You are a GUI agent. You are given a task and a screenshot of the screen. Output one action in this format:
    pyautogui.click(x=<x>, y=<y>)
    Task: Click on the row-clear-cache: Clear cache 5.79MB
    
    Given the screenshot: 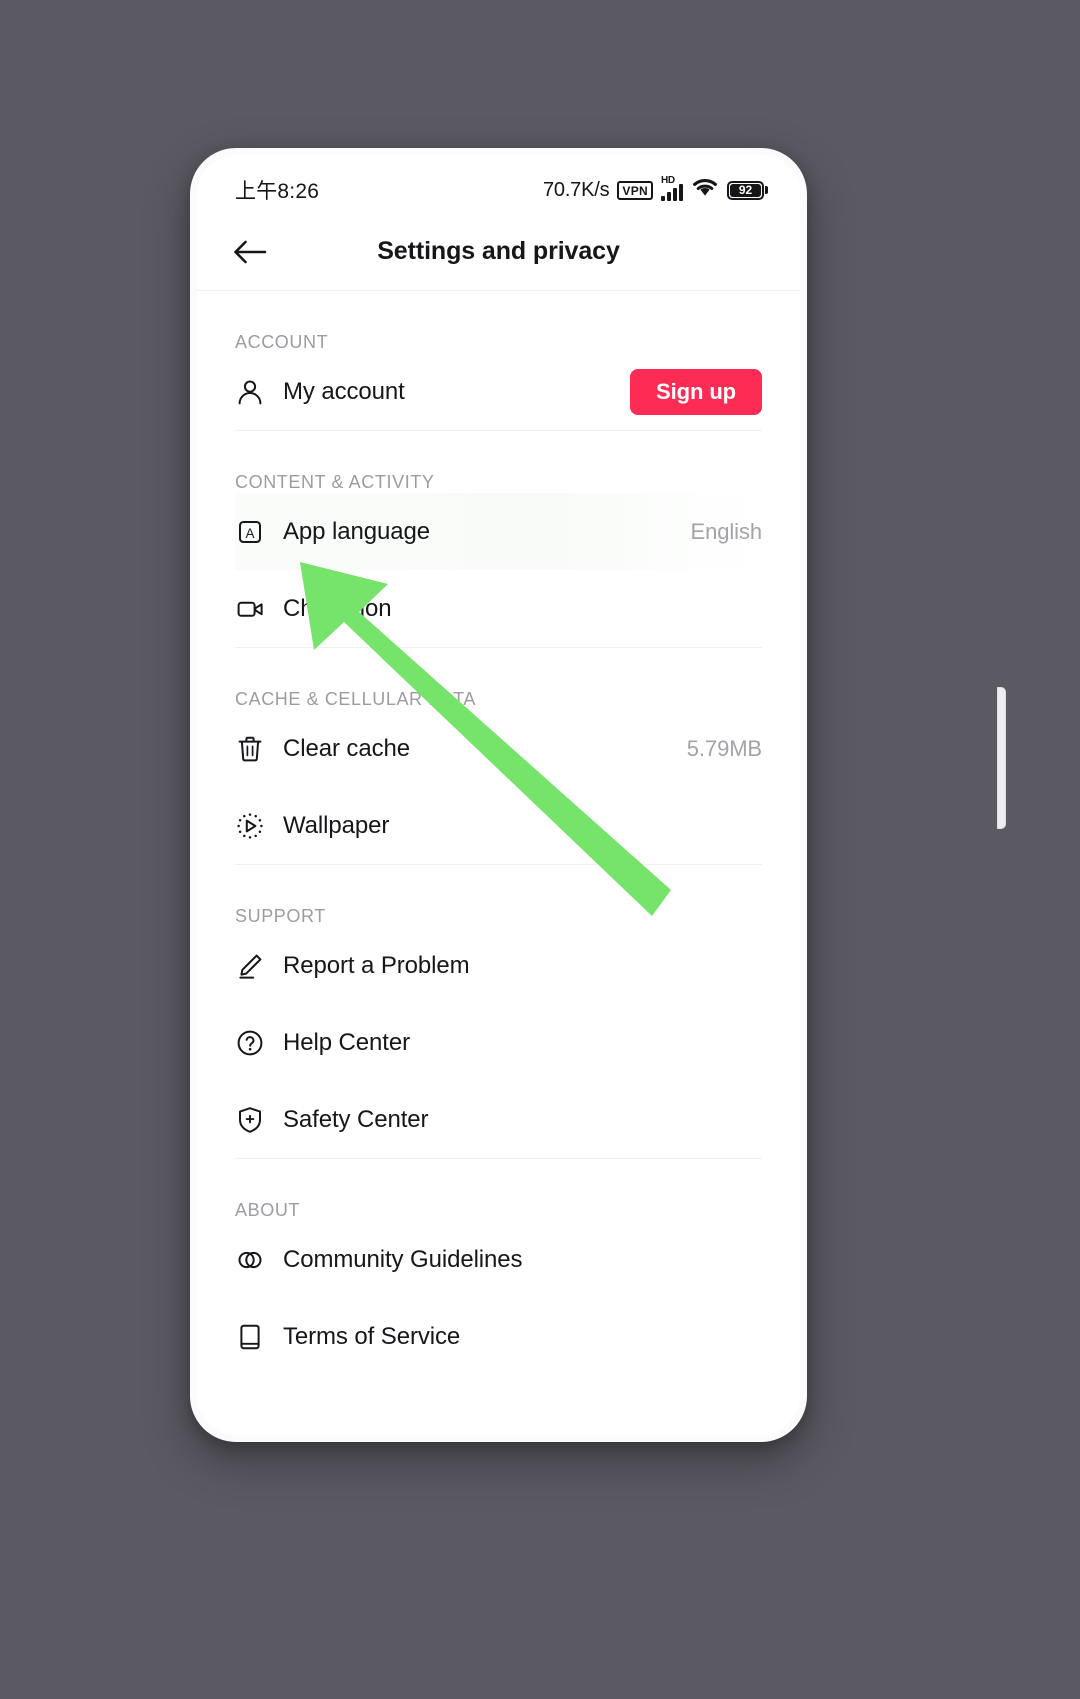 What is the action you would take?
    pyautogui.click(x=498, y=748)
    